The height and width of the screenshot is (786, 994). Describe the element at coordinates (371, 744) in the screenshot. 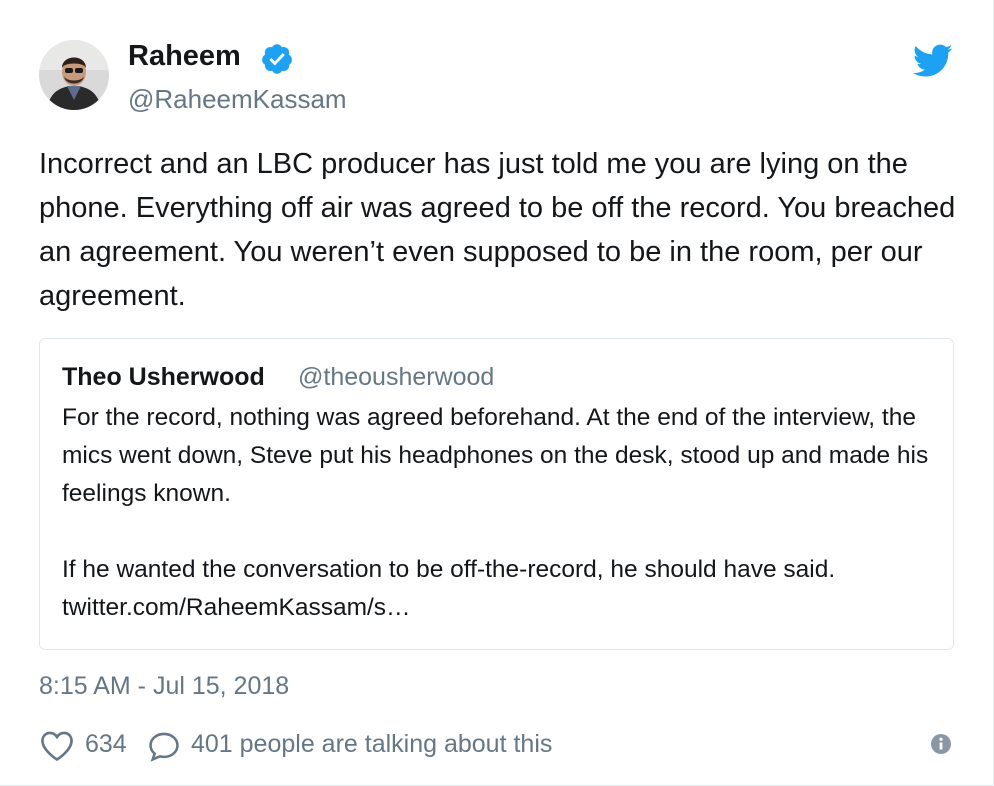

I see `talking-count: 401 people are talking about this` at that location.